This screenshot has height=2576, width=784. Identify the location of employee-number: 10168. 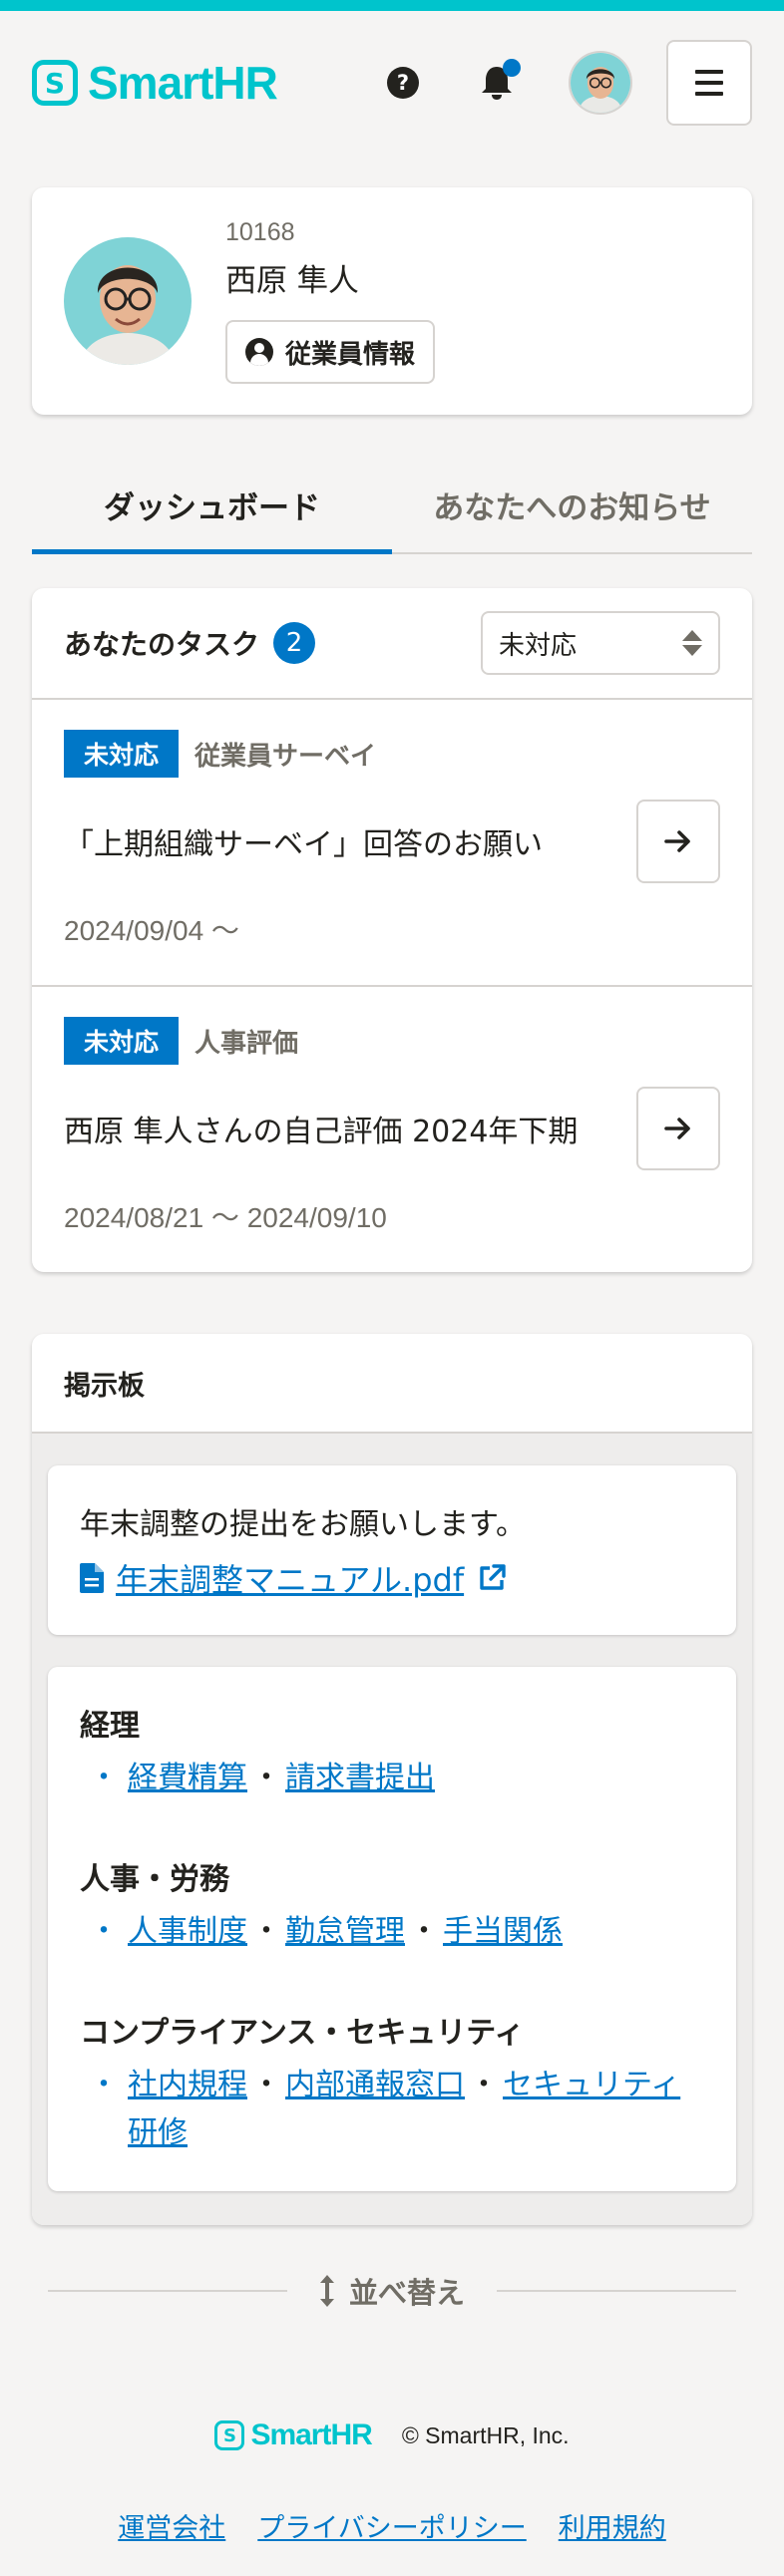
(260, 232).